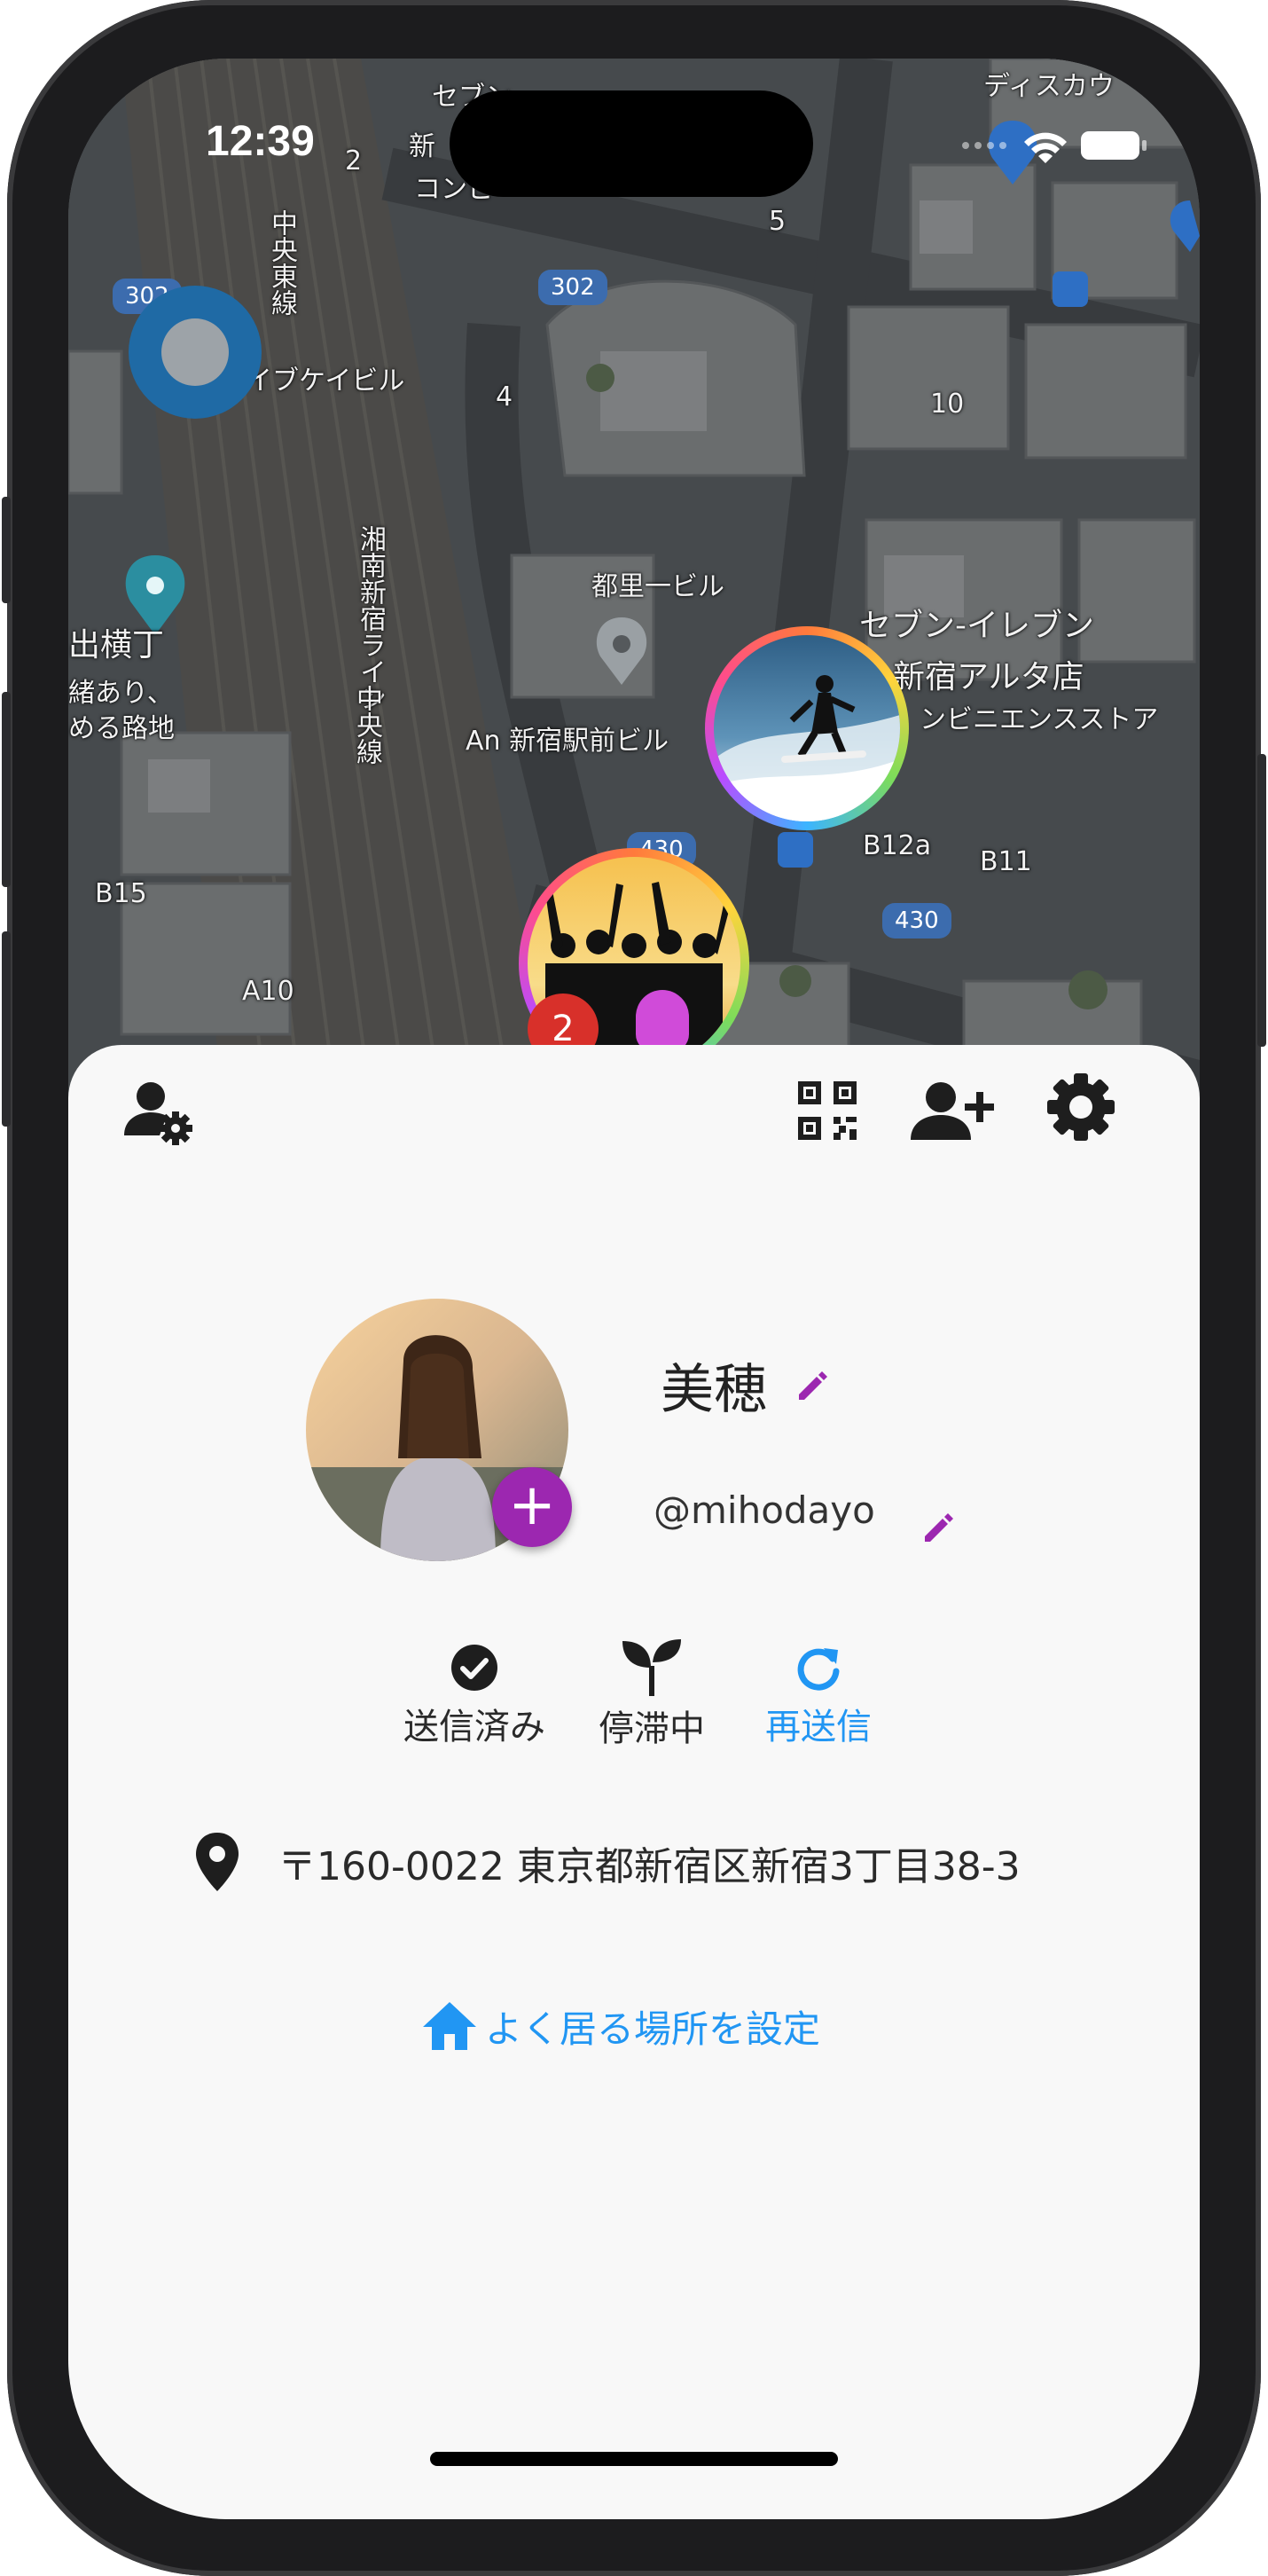  Describe the element at coordinates (778, 221) in the screenshot. I see `map-label-number-5: 5` at that location.